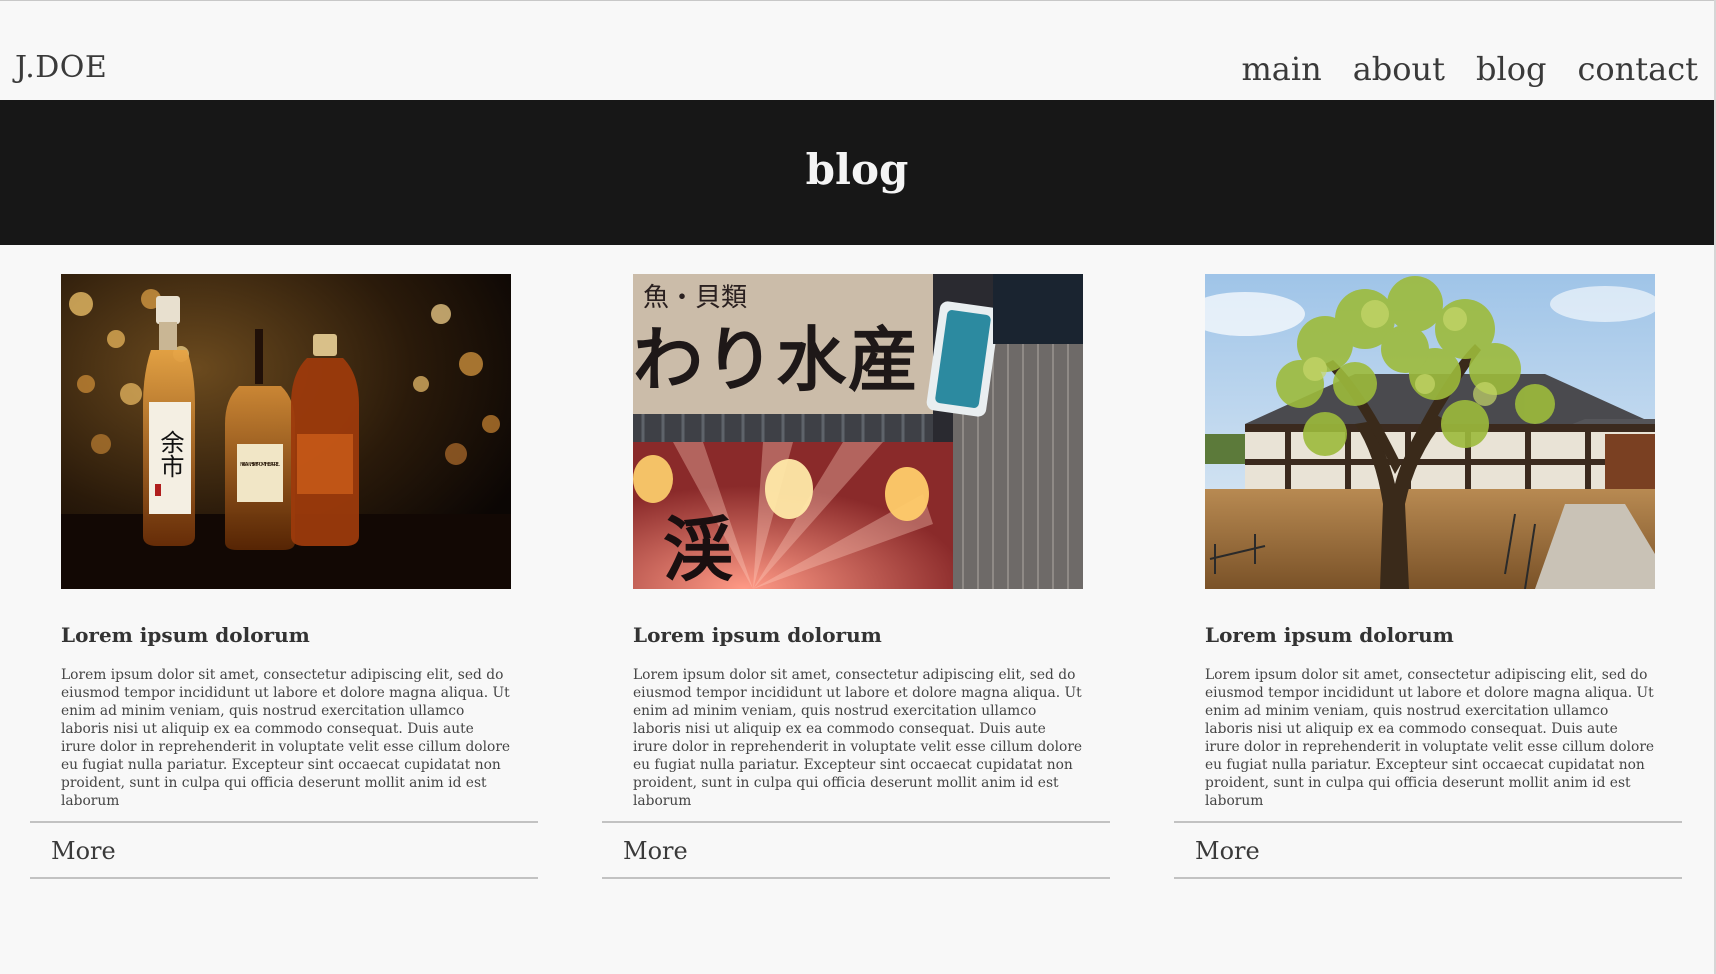 This screenshot has width=1716, height=974. What do you see at coordinates (170, 454) in the screenshot?
I see `bottle-label-text: 余市` at bounding box center [170, 454].